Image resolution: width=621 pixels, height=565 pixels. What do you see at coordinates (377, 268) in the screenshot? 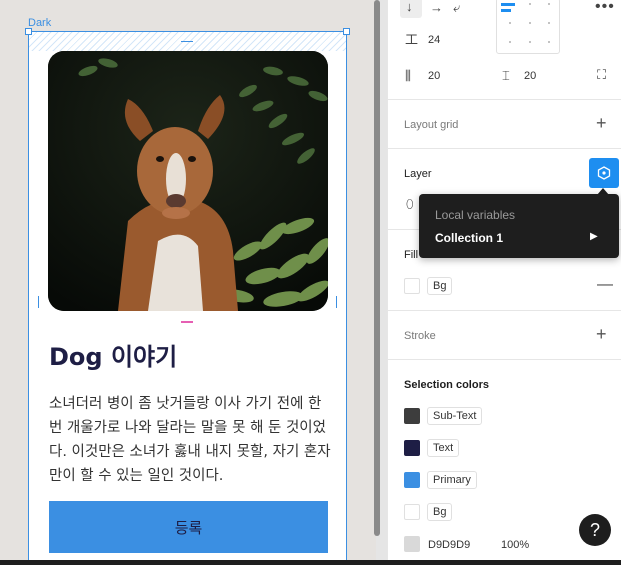
I see `canvas-scrollbar` at bounding box center [377, 268].